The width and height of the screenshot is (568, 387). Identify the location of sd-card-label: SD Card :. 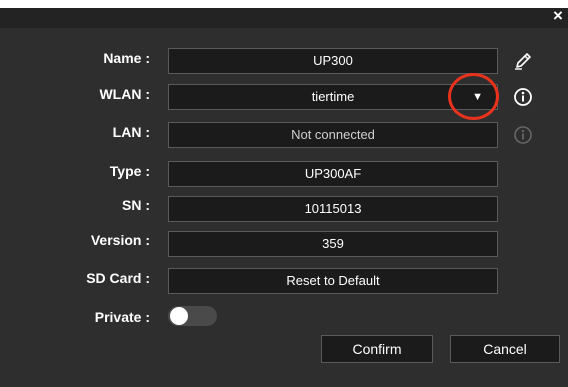
(118, 278).